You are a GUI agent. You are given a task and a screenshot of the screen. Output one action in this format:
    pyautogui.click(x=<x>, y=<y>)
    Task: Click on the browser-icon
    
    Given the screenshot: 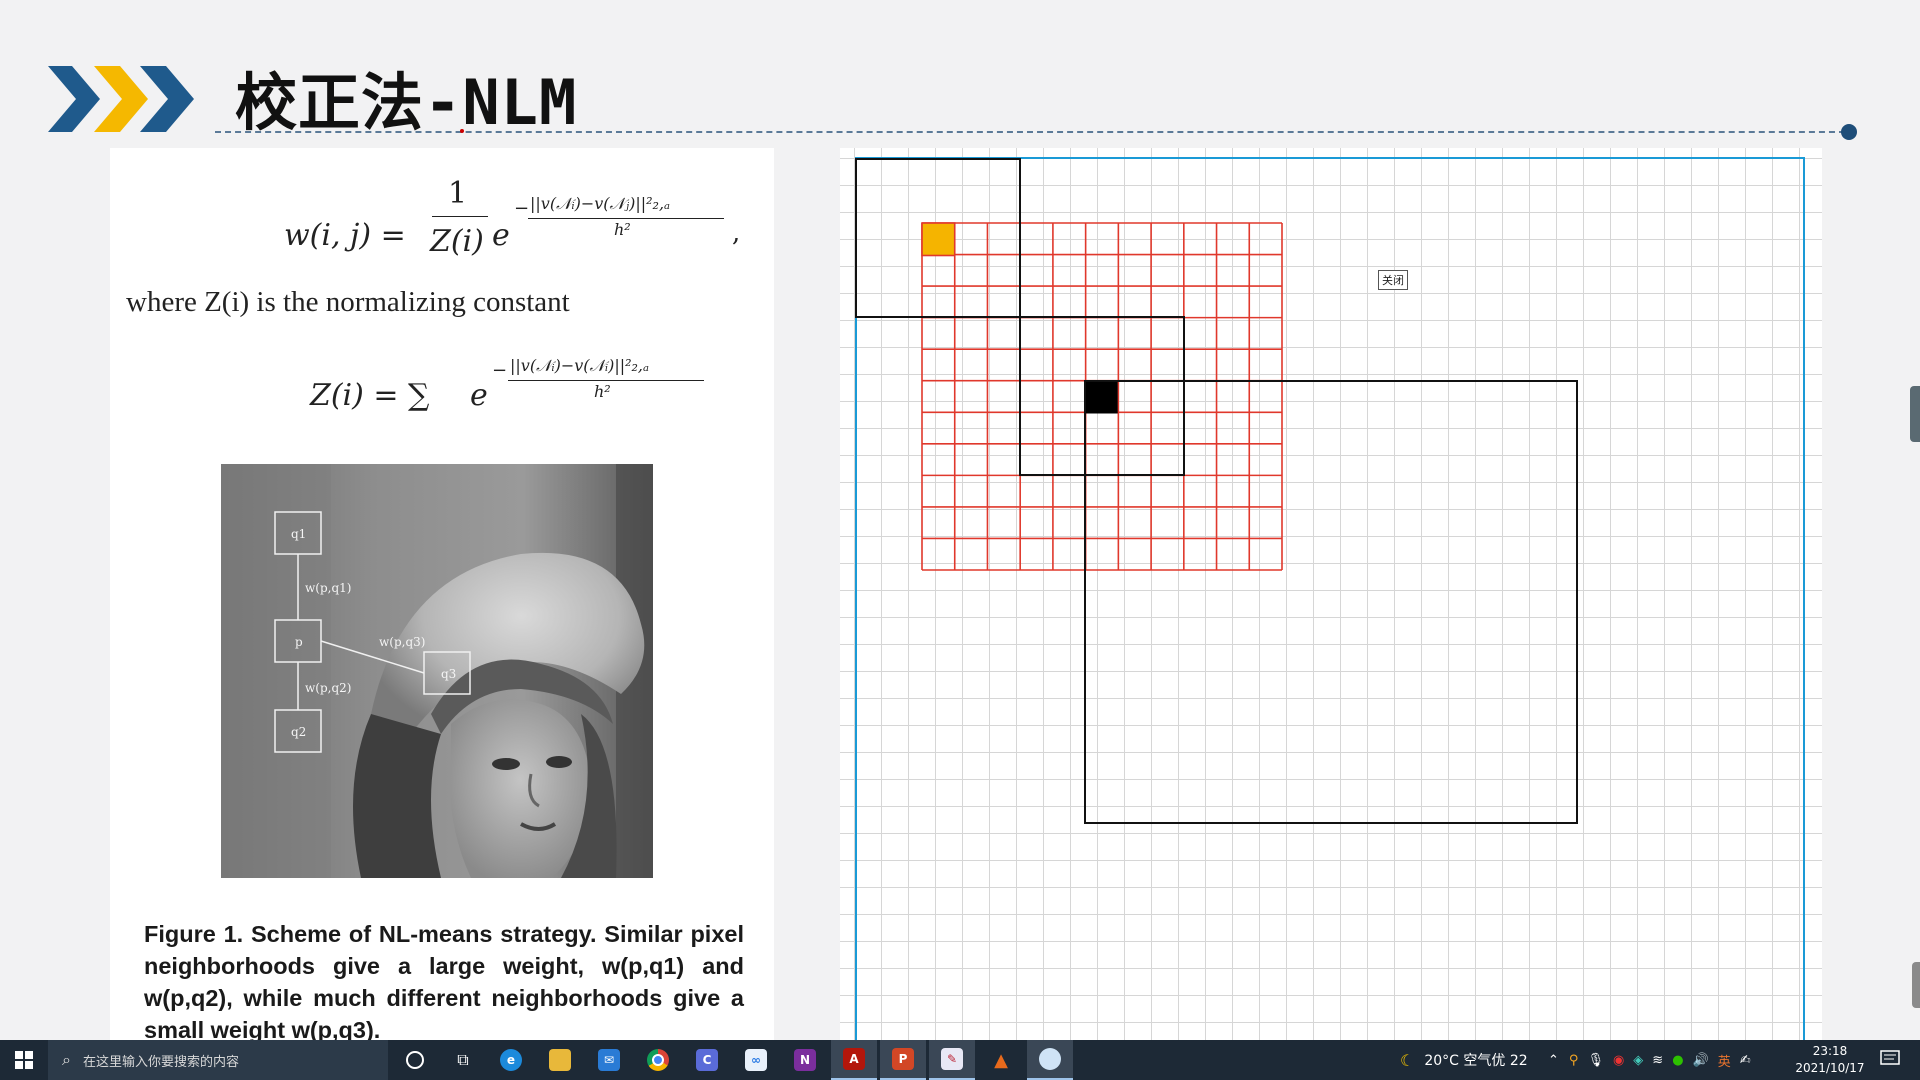 What is the action you would take?
    pyautogui.click(x=1050, y=1060)
    